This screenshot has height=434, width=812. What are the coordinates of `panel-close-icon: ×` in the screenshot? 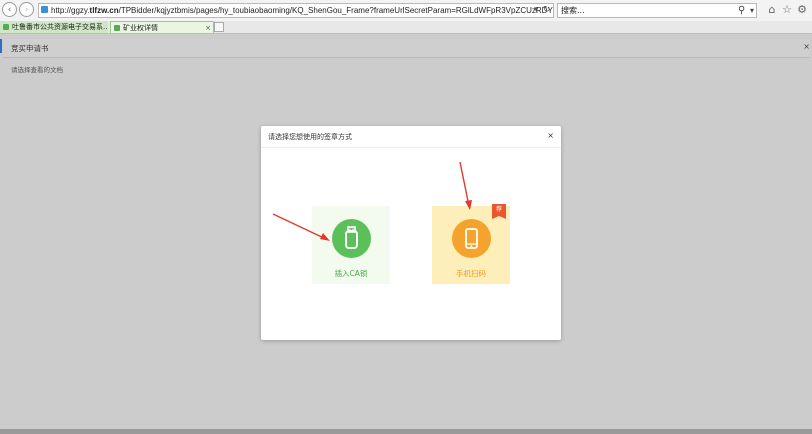 It's located at (806, 46).